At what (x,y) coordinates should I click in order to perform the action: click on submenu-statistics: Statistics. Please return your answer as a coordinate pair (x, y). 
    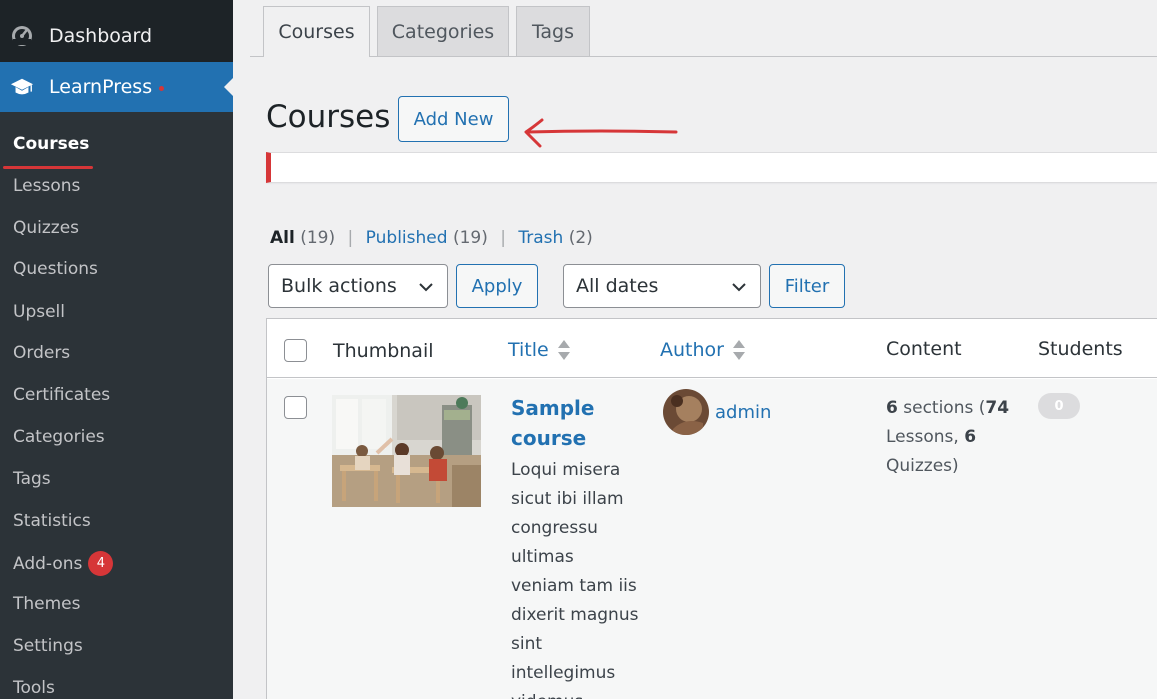
    Looking at the image, I should click on (52, 521).